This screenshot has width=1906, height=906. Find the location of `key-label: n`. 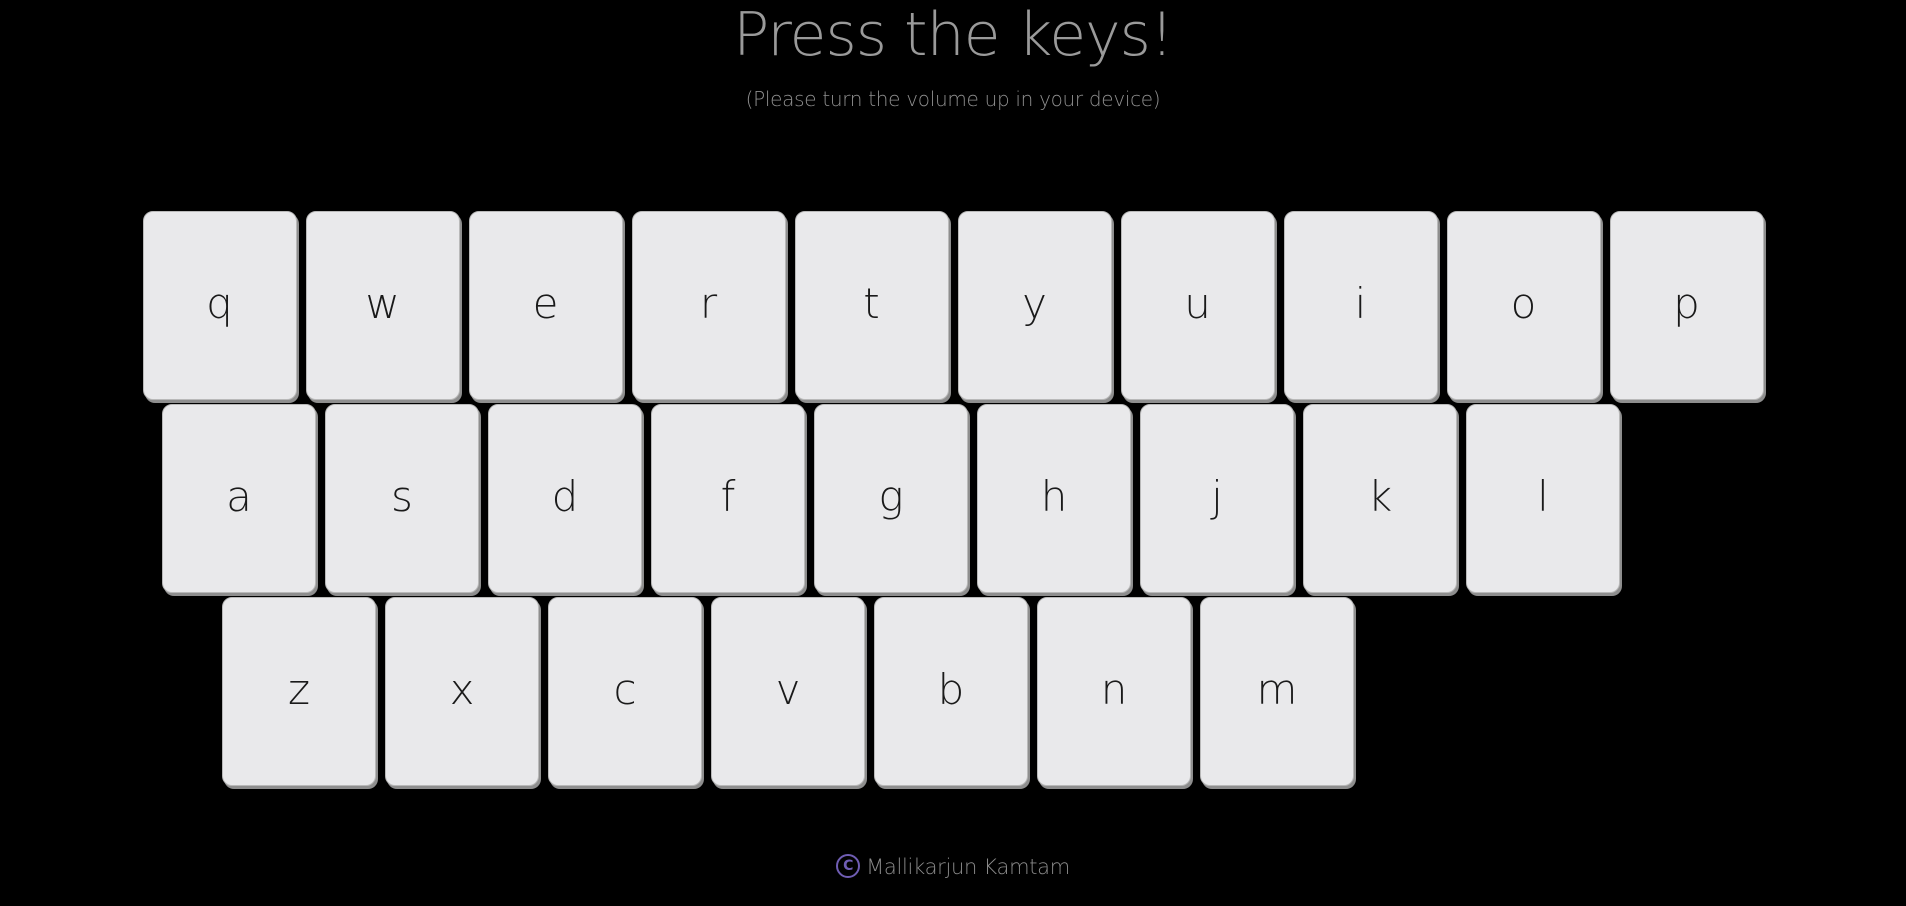

key-label: n is located at coordinates (1114, 689).